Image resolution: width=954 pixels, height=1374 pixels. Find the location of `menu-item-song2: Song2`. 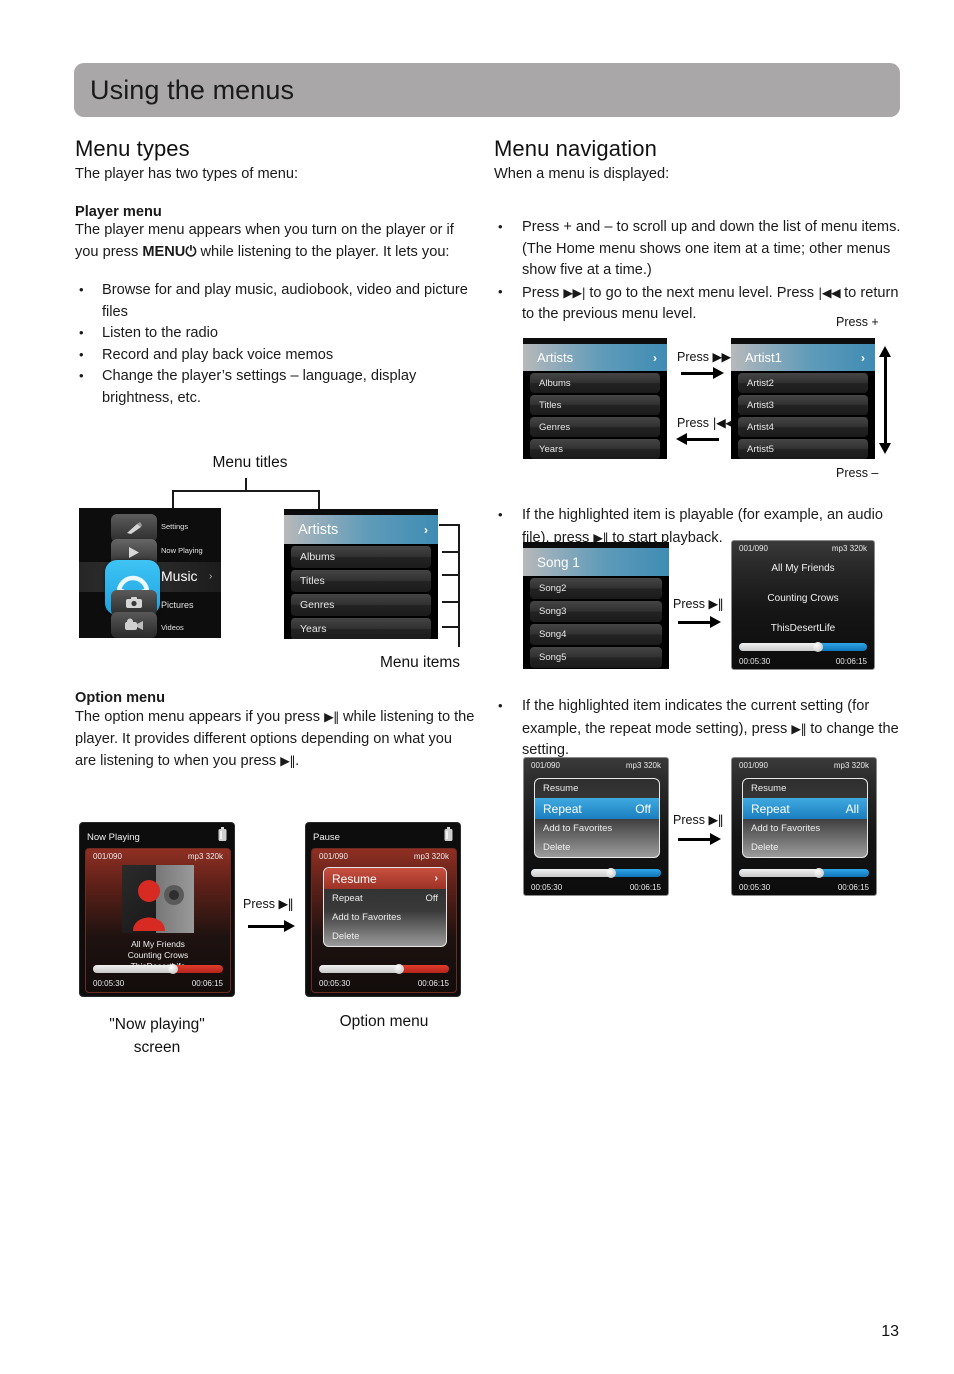

menu-item-song2: Song2 is located at coordinates (596, 588).